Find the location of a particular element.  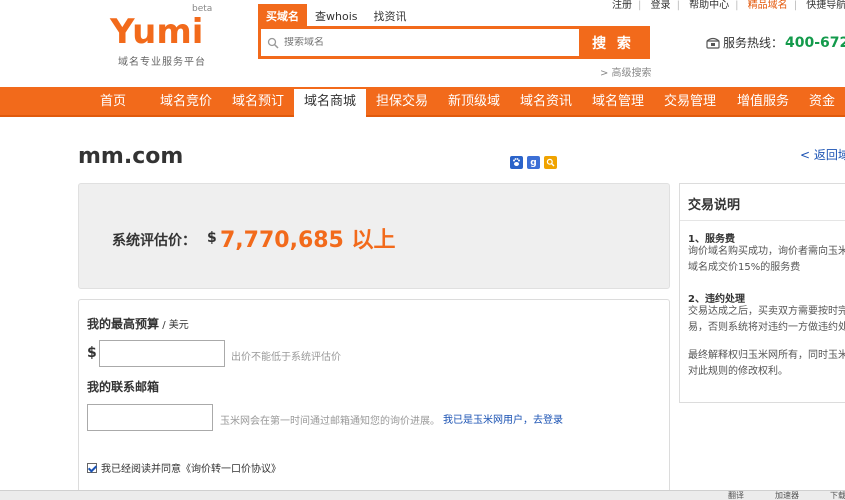

valuation-label: 系统评估价： is located at coordinates (154, 241).